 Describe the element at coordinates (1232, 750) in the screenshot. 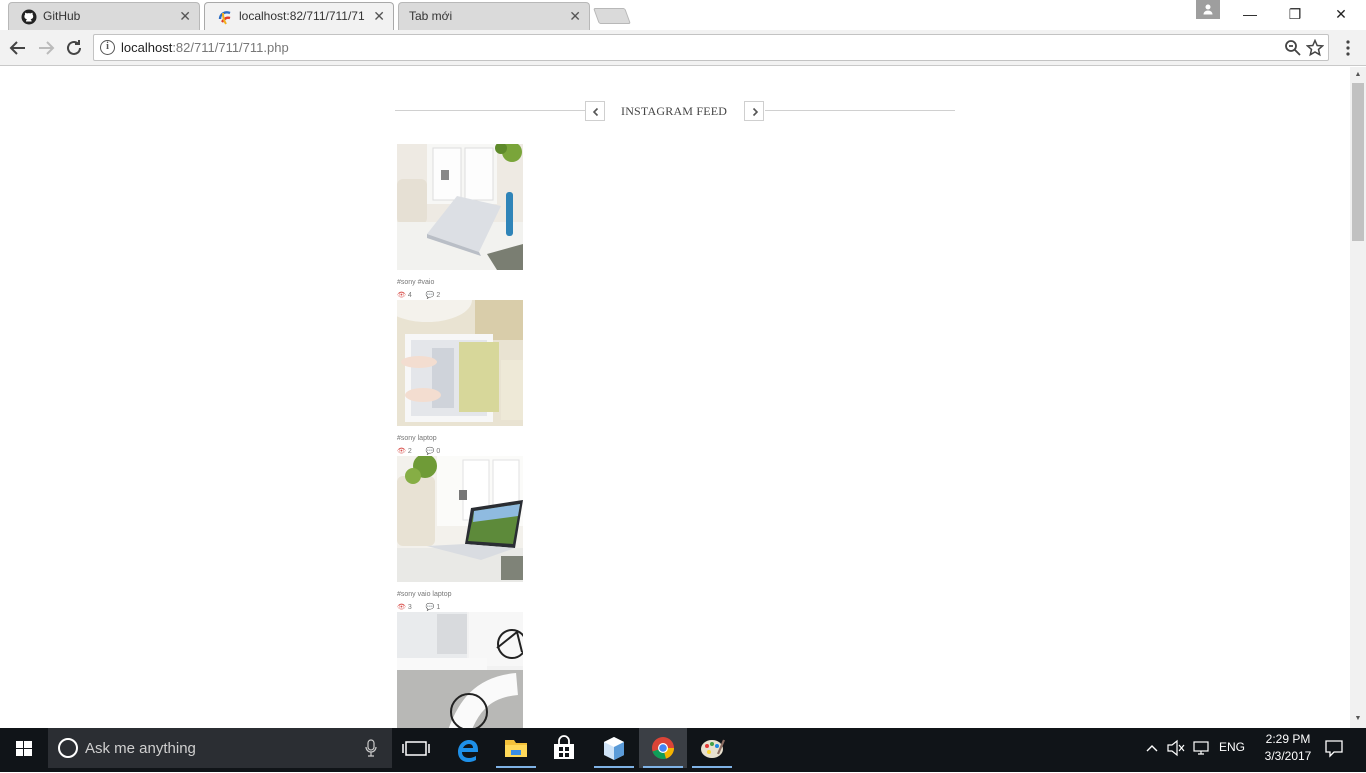

I see `language-indicator: ENG` at that location.